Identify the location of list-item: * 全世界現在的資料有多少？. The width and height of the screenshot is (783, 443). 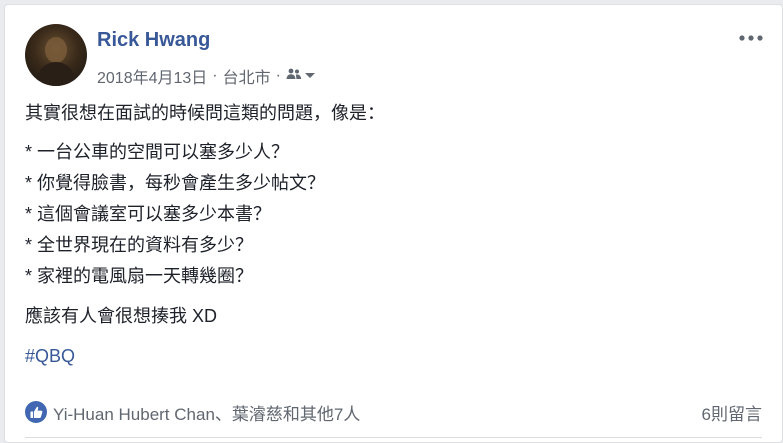
(139, 245).